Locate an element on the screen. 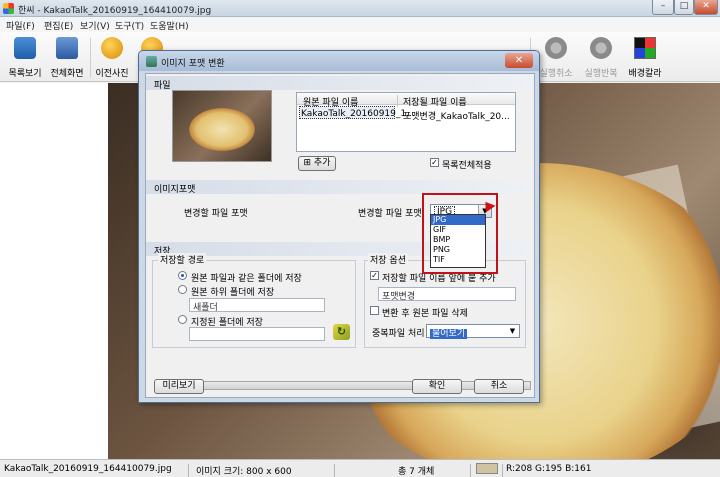 This screenshot has height=477, width=720. menu-bar: 파일(F) 편집(E) 보기(V) 도구(T) 도움말(H) is located at coordinates (360, 24).